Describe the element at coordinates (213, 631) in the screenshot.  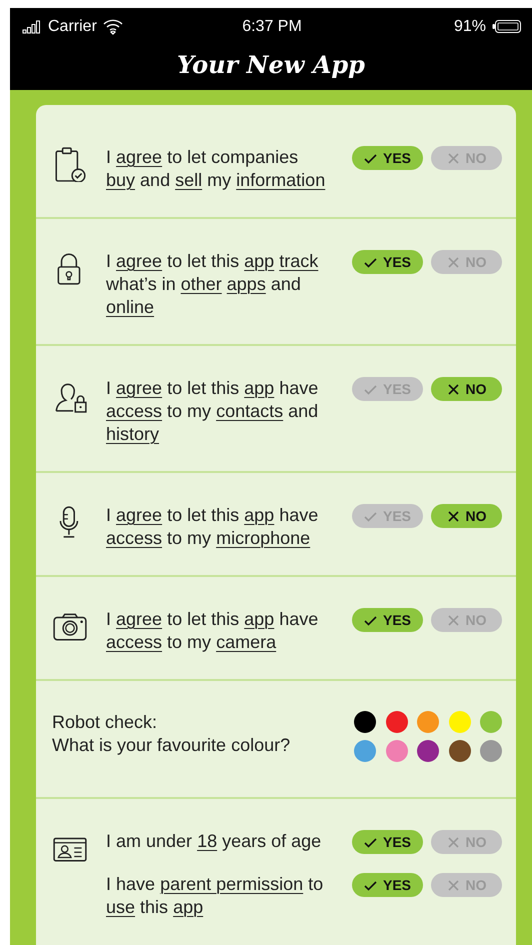
I see `consent-statement: I agree to let this app have access to my camera` at that location.